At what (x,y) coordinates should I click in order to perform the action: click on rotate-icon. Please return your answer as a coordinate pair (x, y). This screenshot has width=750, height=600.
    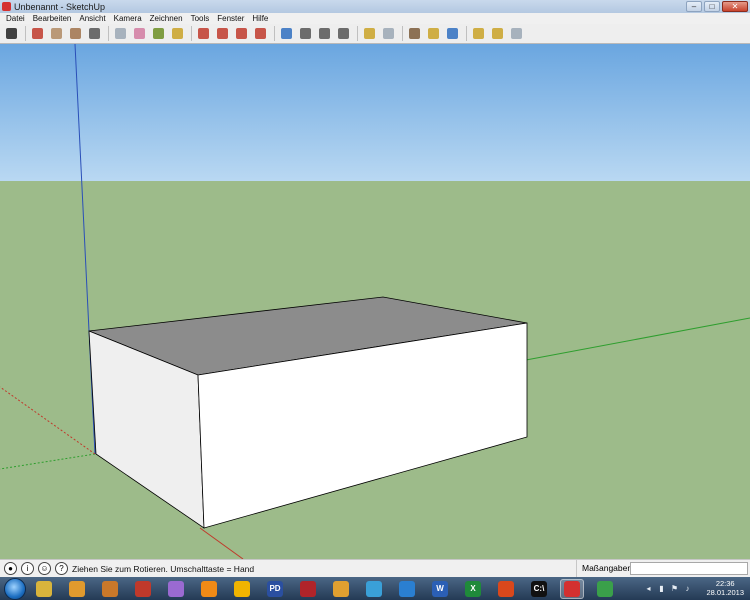
    Looking at the image, I should click on (222, 33).